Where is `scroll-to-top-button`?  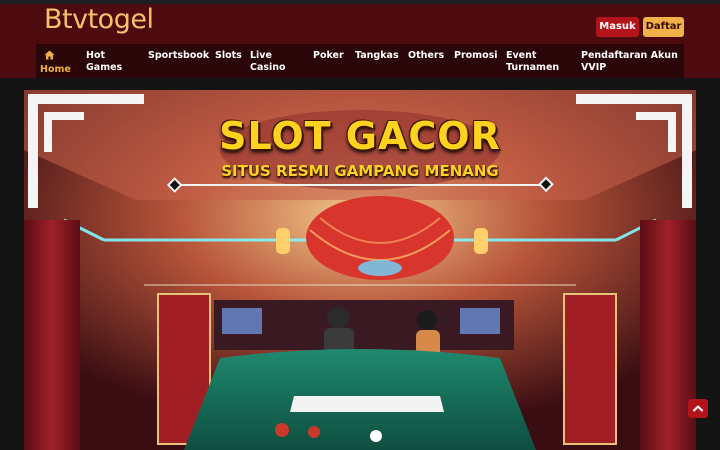
scroll-to-top-button is located at coordinates (698, 408).